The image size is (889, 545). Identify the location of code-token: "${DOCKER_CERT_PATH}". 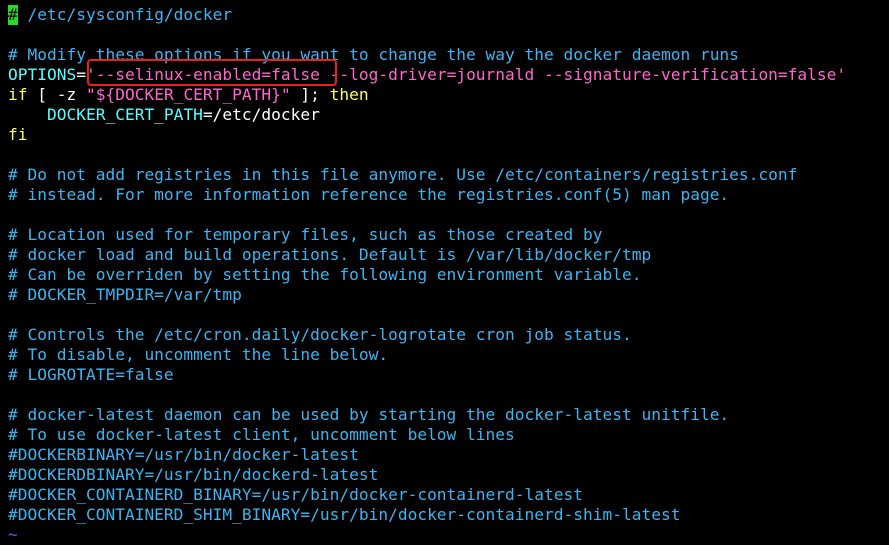
(188, 94).